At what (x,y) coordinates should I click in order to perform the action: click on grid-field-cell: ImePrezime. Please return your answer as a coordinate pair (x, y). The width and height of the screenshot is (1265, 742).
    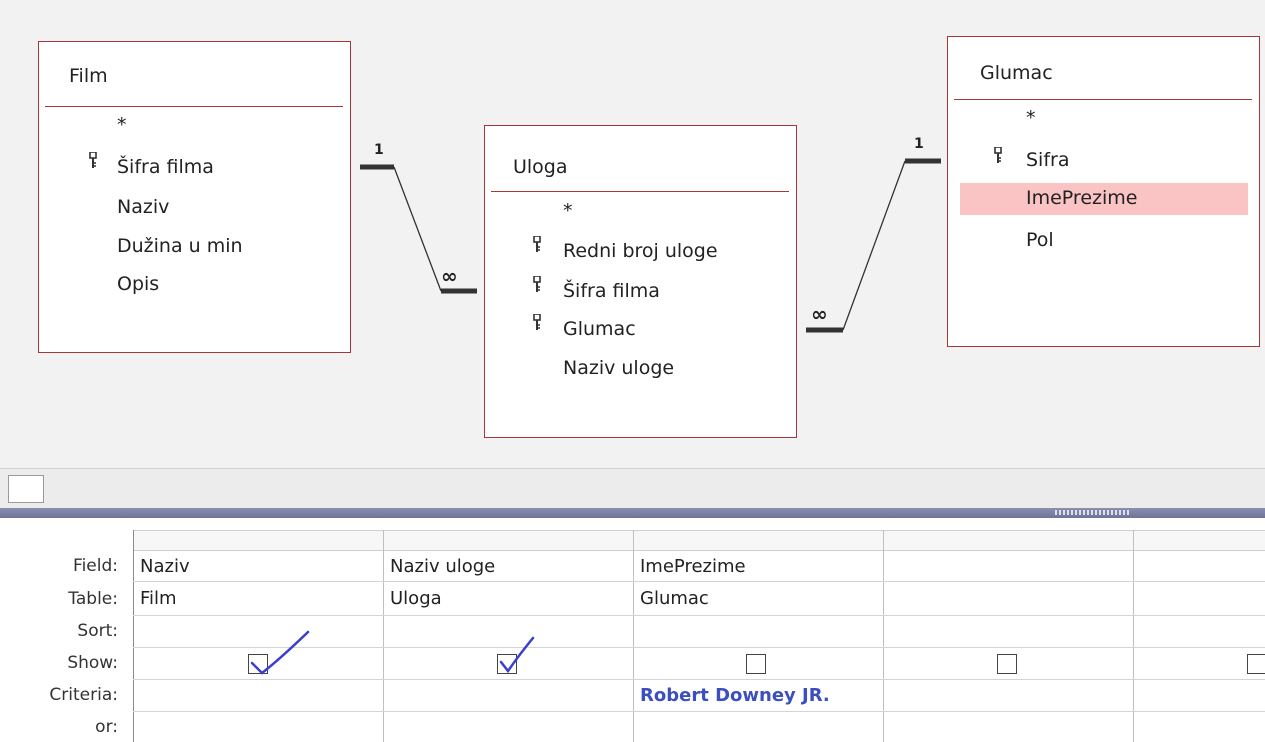
    Looking at the image, I should click on (693, 566).